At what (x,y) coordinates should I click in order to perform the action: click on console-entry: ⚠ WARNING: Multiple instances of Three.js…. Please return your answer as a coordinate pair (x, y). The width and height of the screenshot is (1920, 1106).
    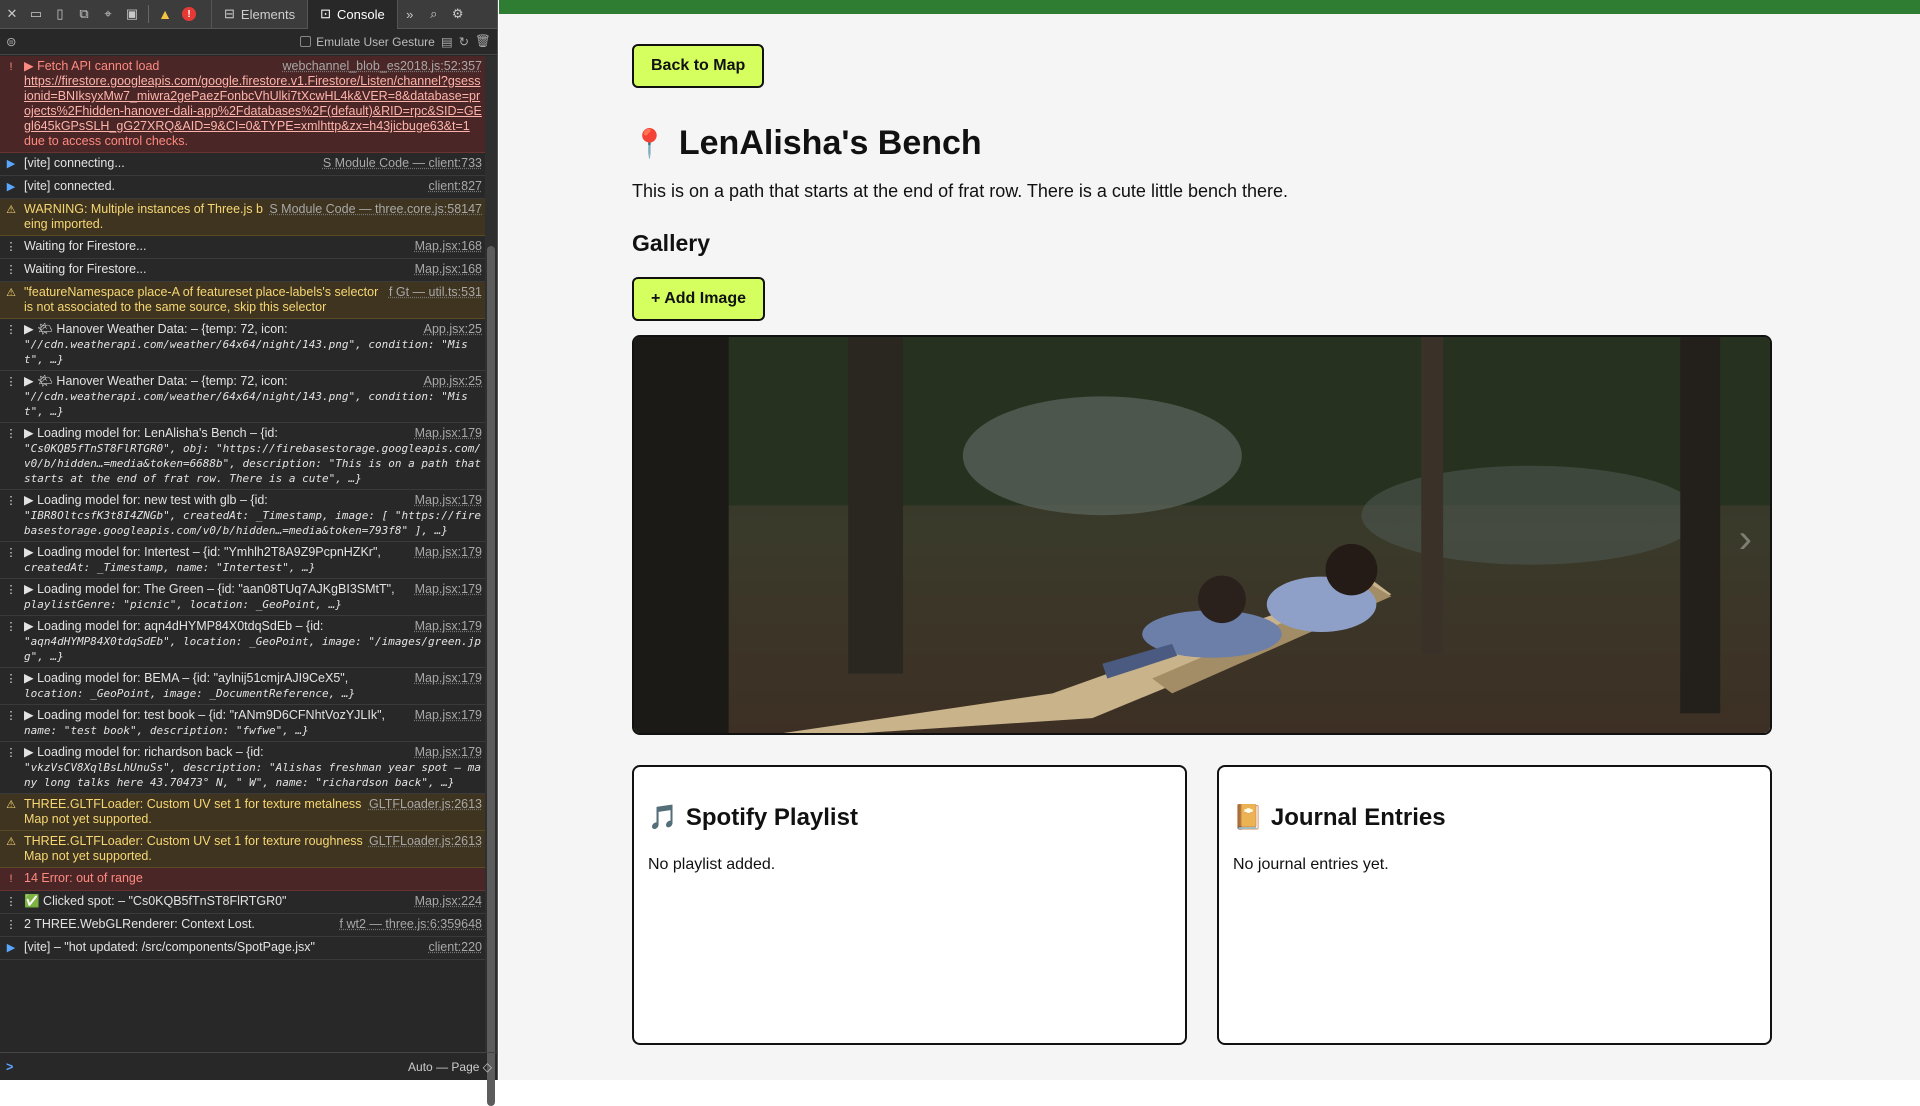
    Looking at the image, I should click on (243, 217).